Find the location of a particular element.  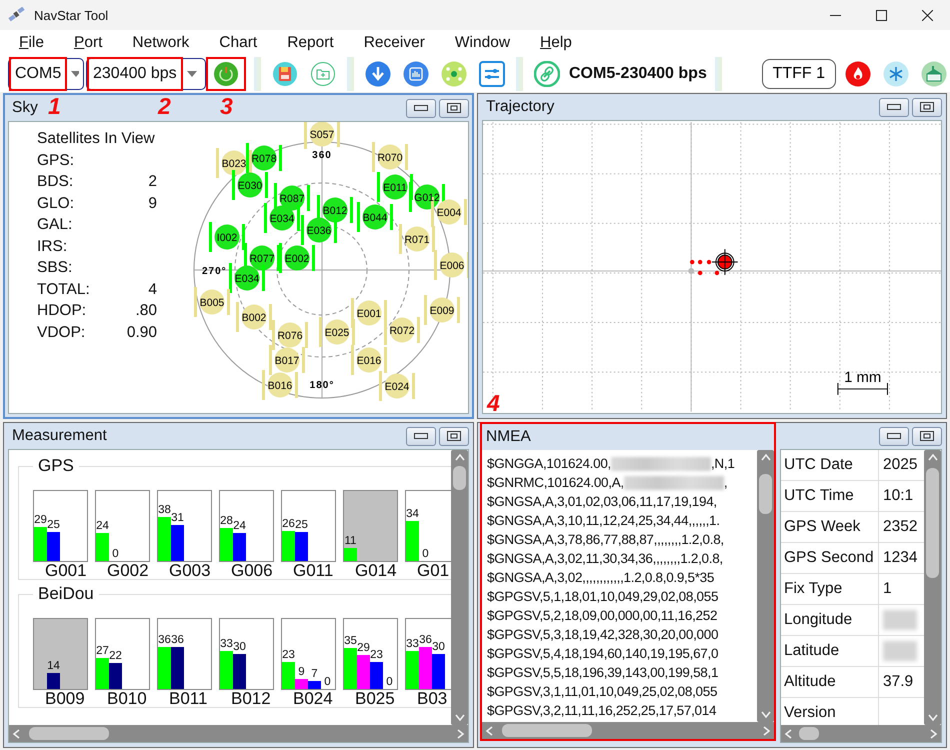

toolbar-separator is located at coordinates (350, 74).